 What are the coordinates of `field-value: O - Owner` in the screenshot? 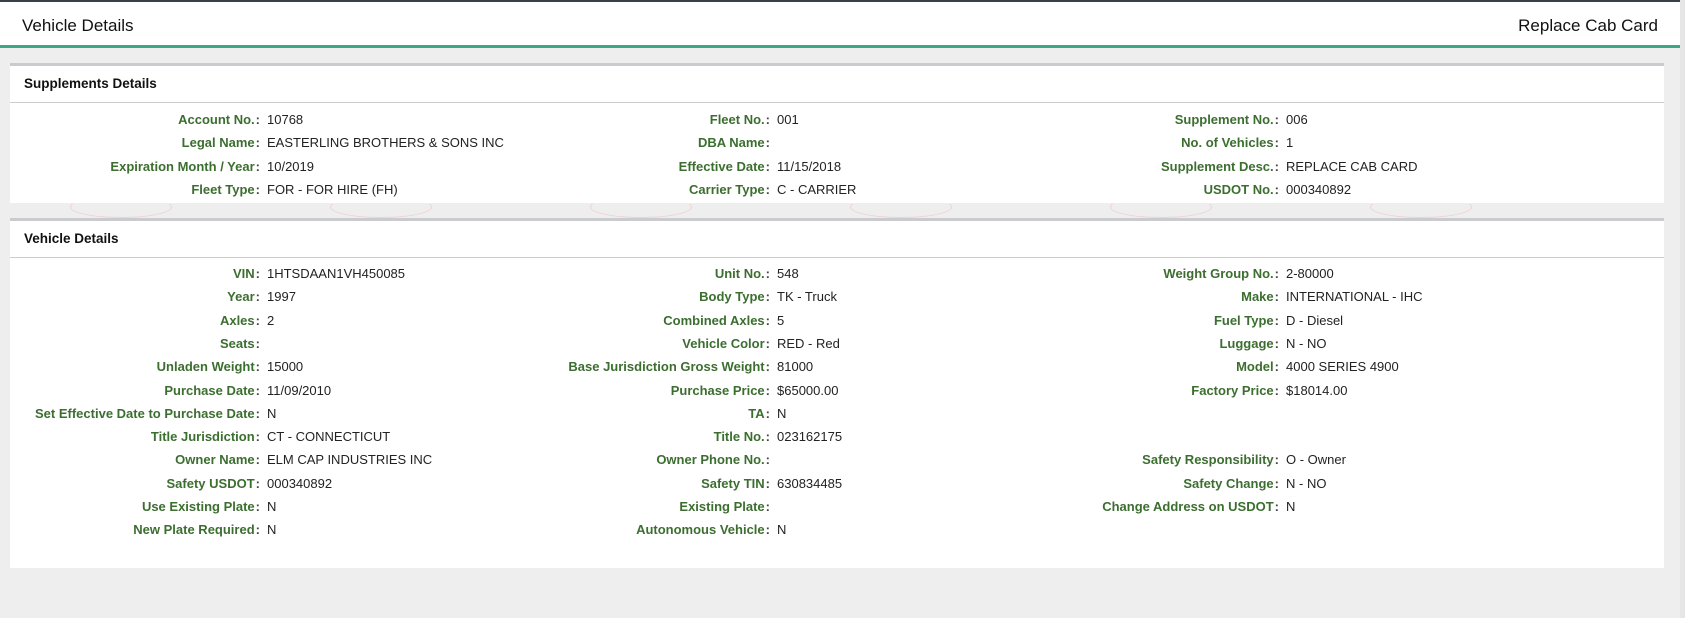 It's located at (1316, 460).